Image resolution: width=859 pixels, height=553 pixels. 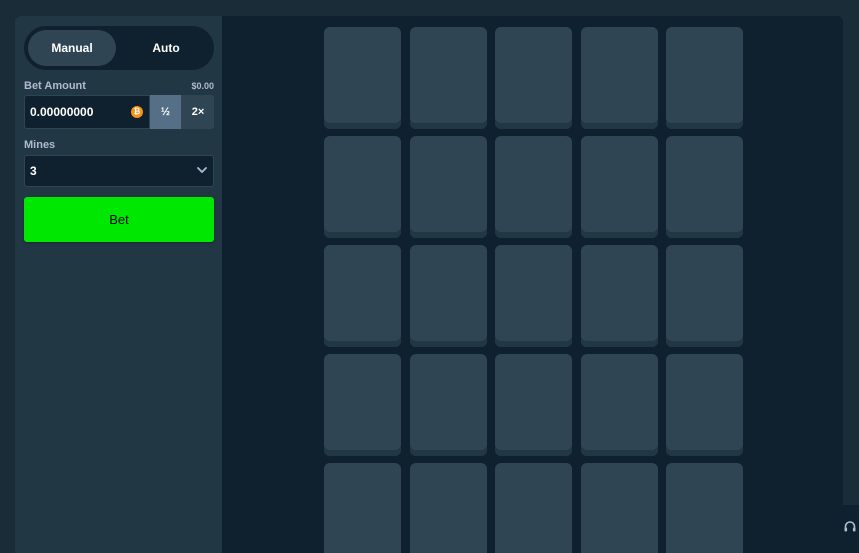 What do you see at coordinates (55, 86) in the screenshot?
I see `bet-amount-label: Bet Amount` at bounding box center [55, 86].